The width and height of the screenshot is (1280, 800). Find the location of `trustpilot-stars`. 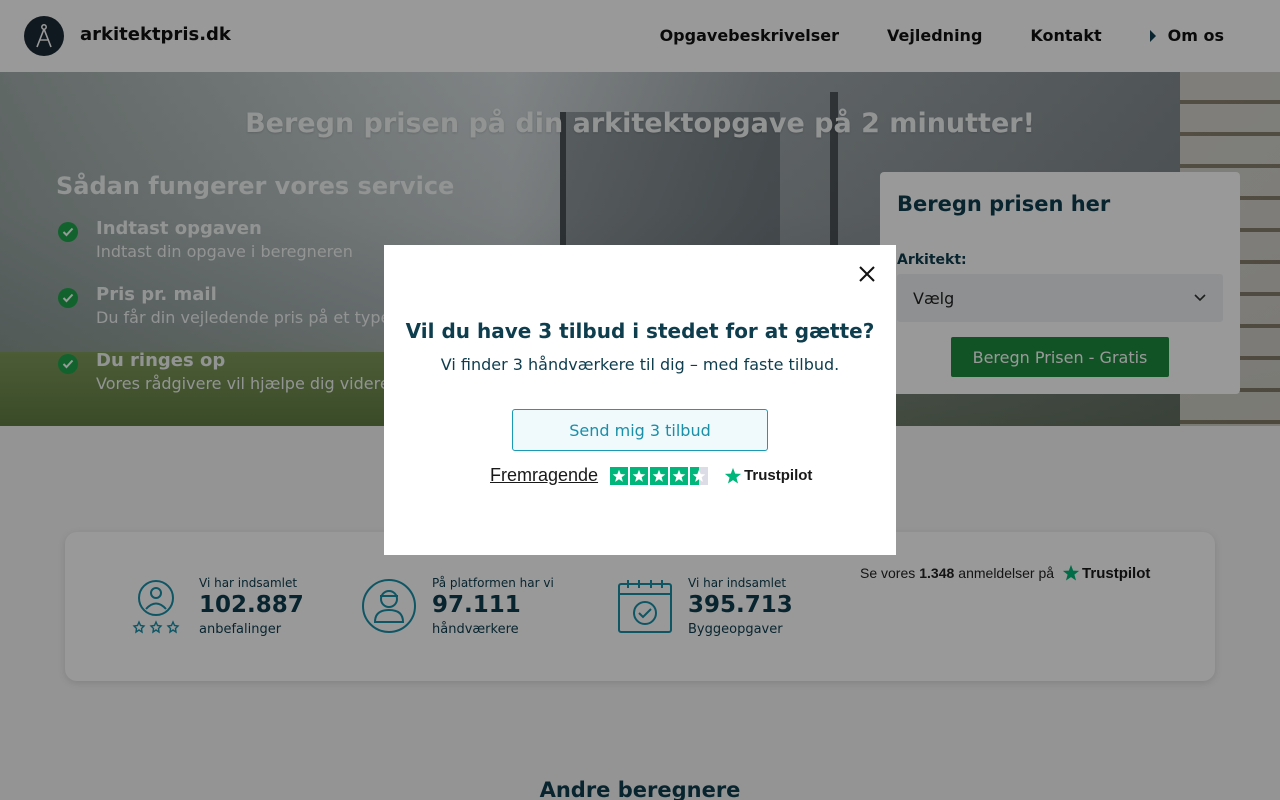

trustpilot-stars is located at coordinates (659, 475).